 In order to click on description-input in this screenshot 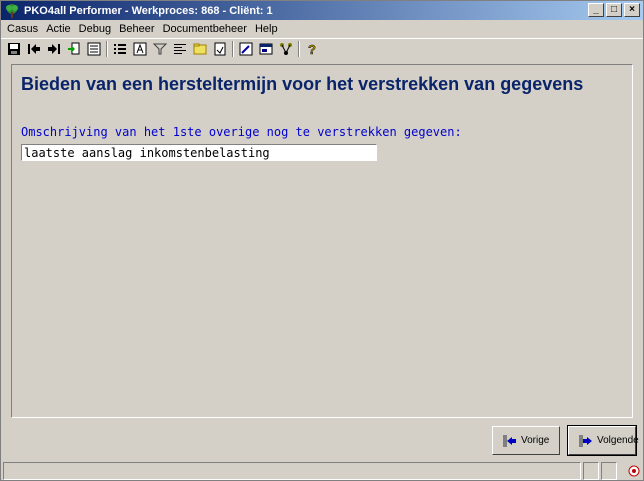, I will do `click(199, 152)`.